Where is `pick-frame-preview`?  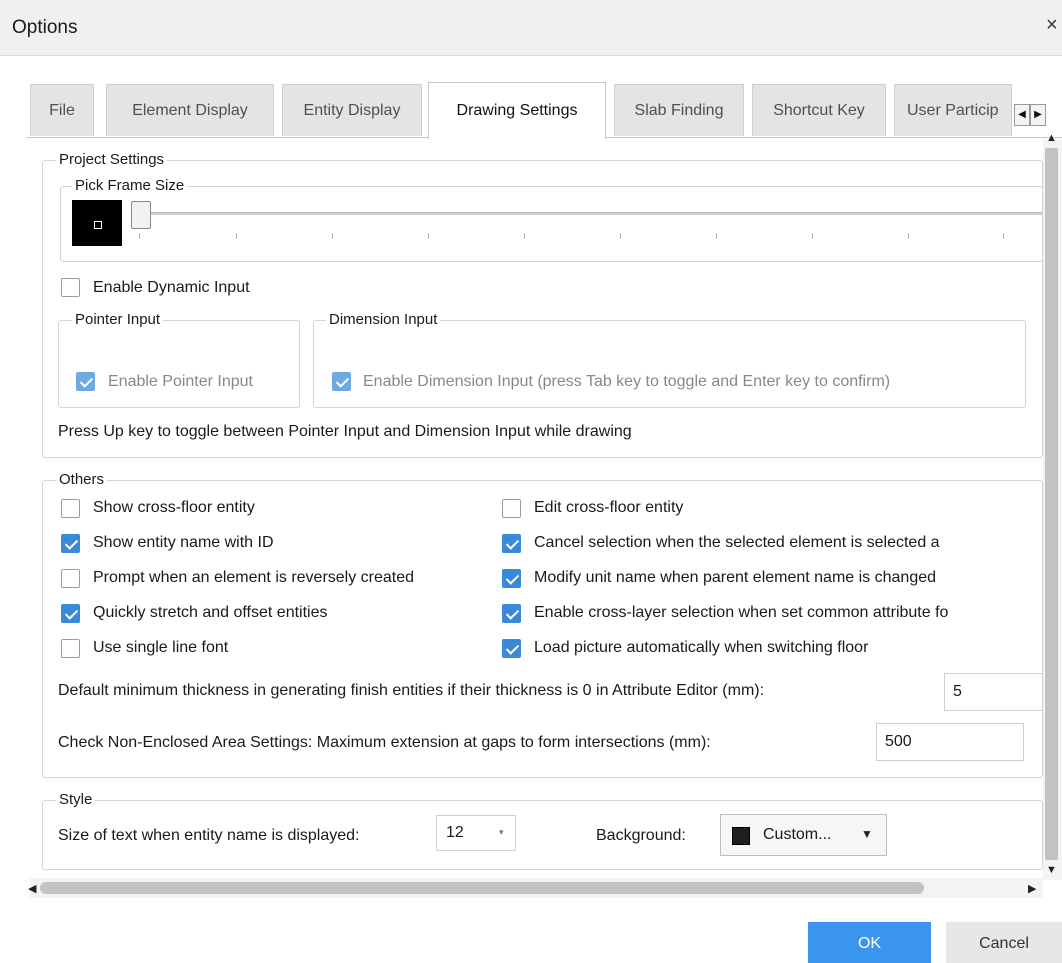 pick-frame-preview is located at coordinates (97, 223).